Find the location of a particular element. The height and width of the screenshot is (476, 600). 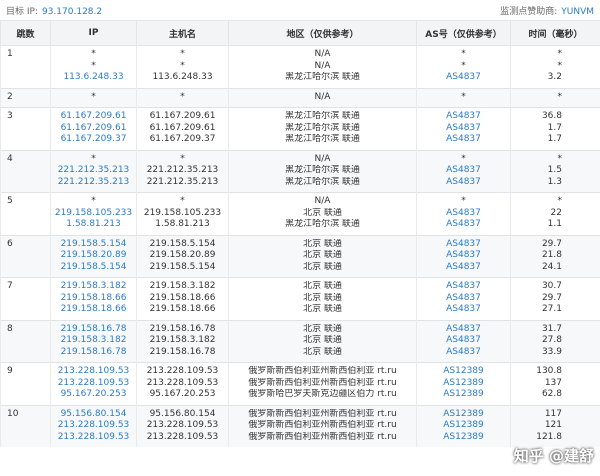

hop-number: 1 is located at coordinates (25, 66).